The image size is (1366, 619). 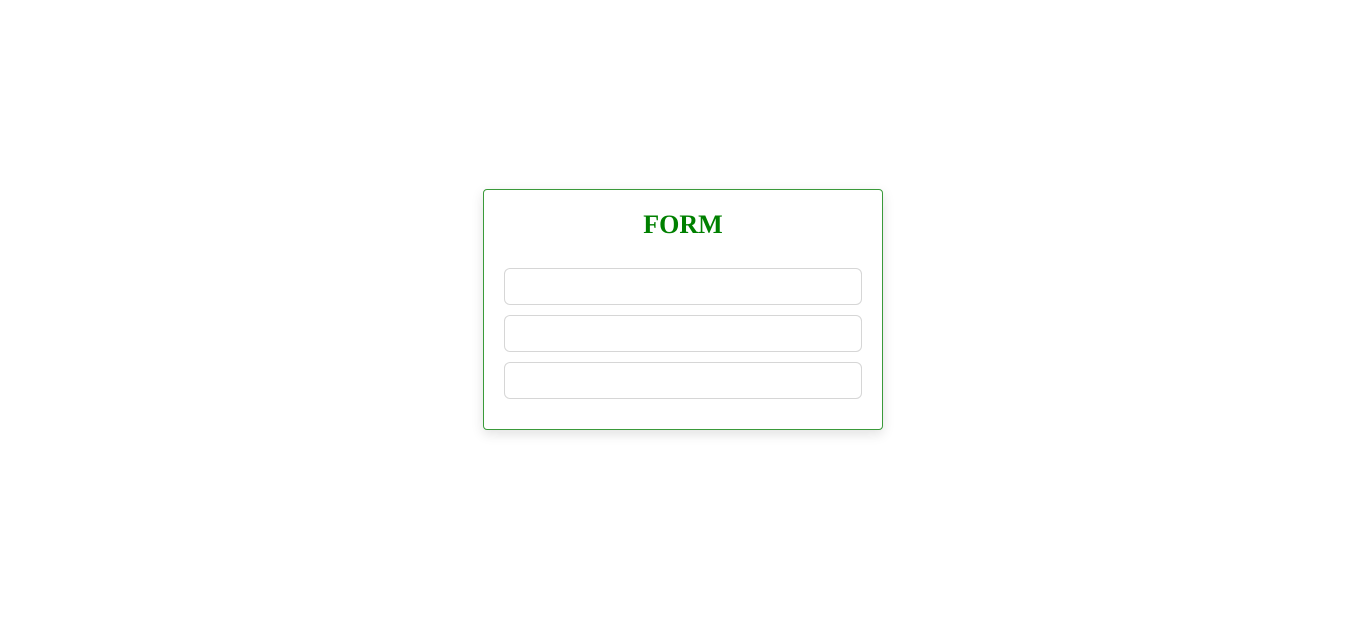 I want to click on form-card: FORM, so click(x=683, y=309).